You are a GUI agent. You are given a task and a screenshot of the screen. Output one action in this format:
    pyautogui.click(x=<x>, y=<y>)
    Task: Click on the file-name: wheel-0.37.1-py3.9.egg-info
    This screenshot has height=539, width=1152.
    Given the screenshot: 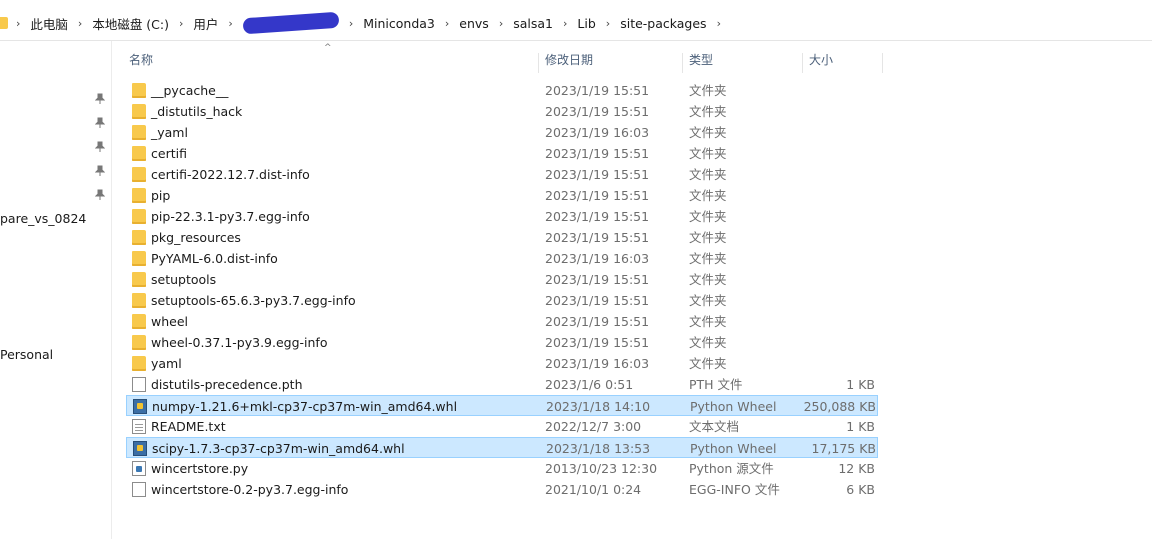 What is the action you would take?
    pyautogui.click(x=239, y=342)
    